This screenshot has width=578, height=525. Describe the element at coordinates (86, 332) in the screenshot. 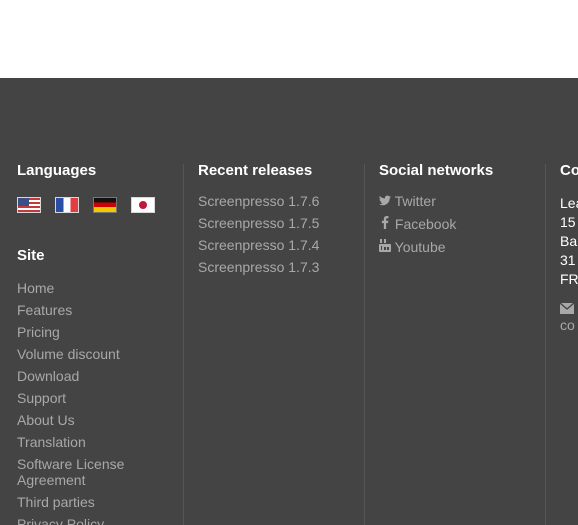

I see `site-link-pricing: Pricing` at that location.